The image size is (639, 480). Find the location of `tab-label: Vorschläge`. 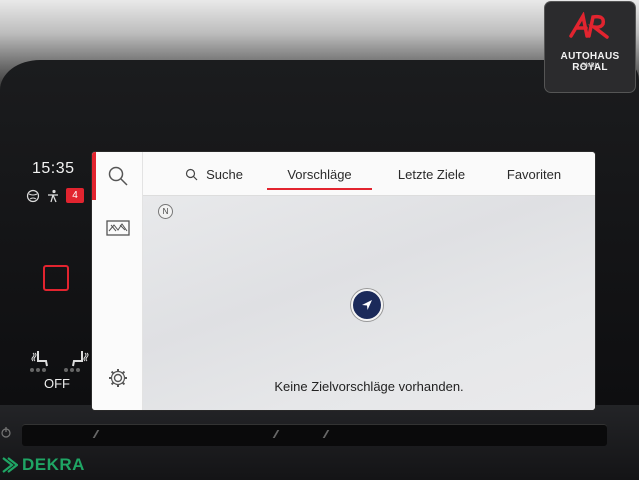

tab-label: Vorschläge is located at coordinates (319, 174).